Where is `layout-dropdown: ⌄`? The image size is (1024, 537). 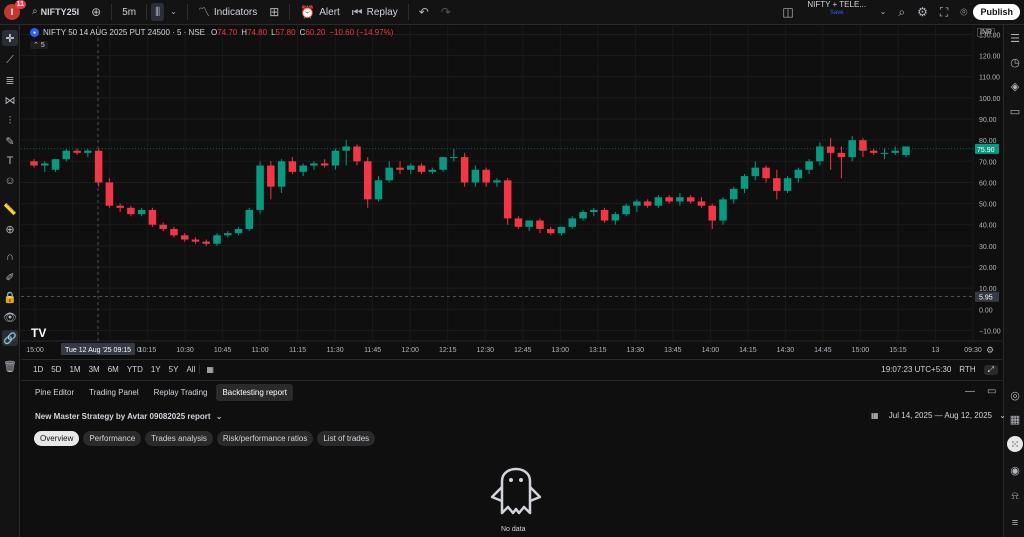 layout-dropdown: ⌄ is located at coordinates (883, 12).